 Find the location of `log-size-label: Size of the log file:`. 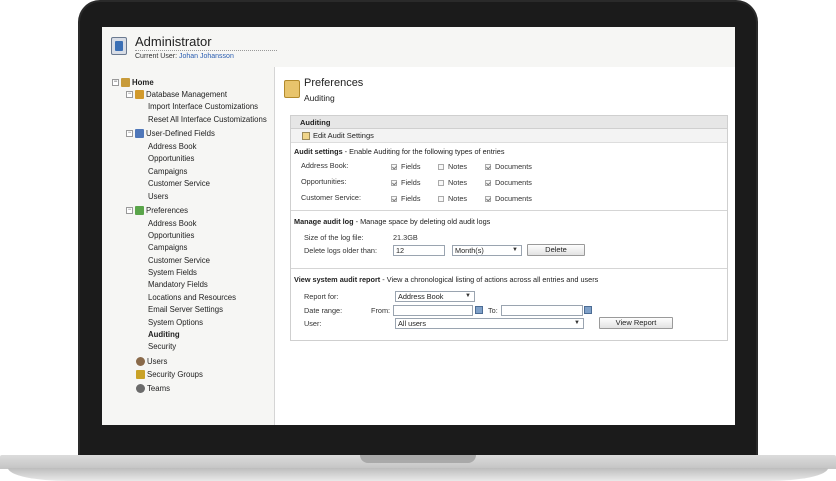

log-size-label: Size of the log file: is located at coordinates (334, 237).